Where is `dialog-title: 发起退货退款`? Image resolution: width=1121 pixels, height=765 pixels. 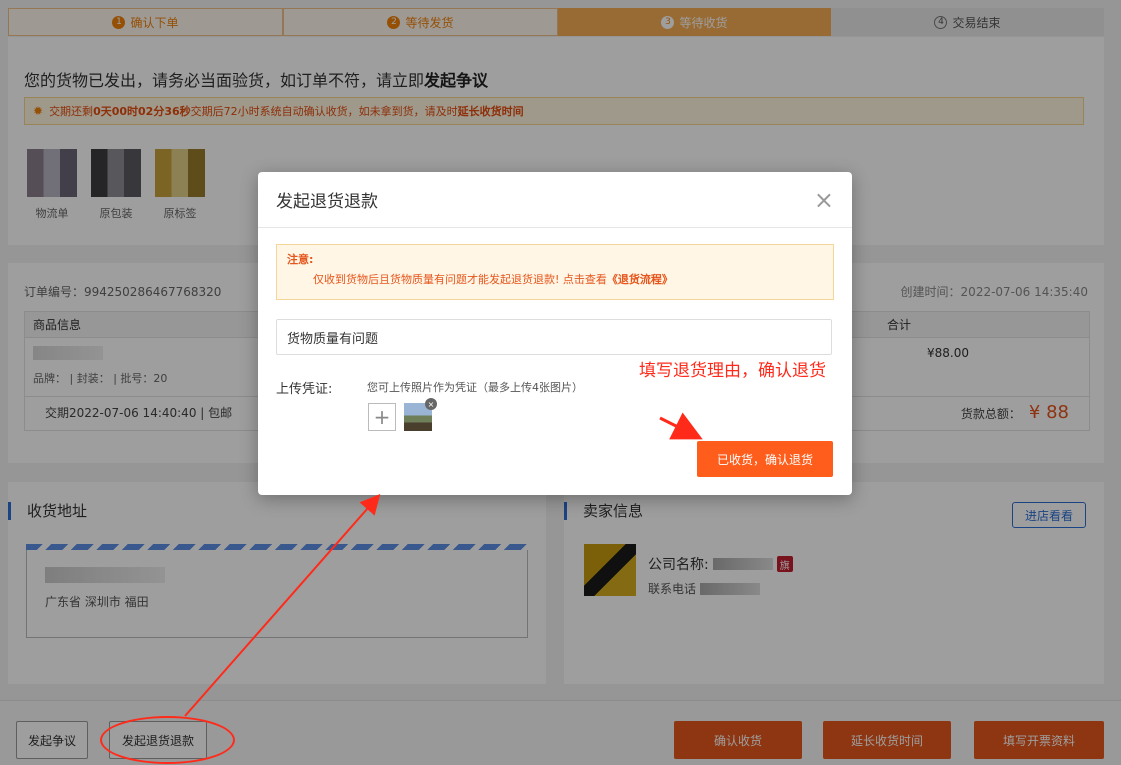
dialog-title: 发起退货退款 is located at coordinates (327, 202).